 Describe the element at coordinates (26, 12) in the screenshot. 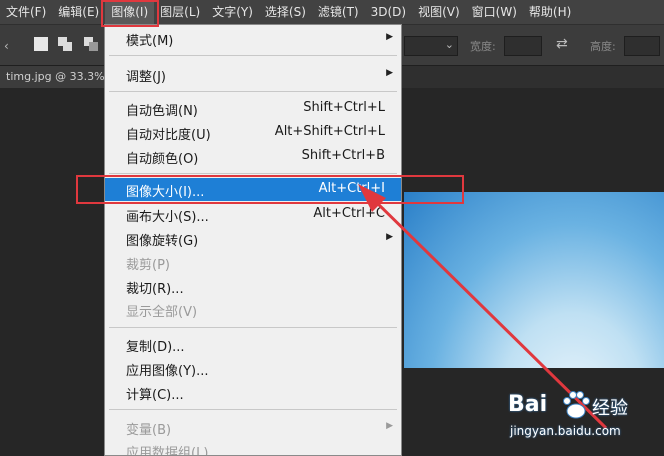

I see `menu-file: 文件(F)` at that location.